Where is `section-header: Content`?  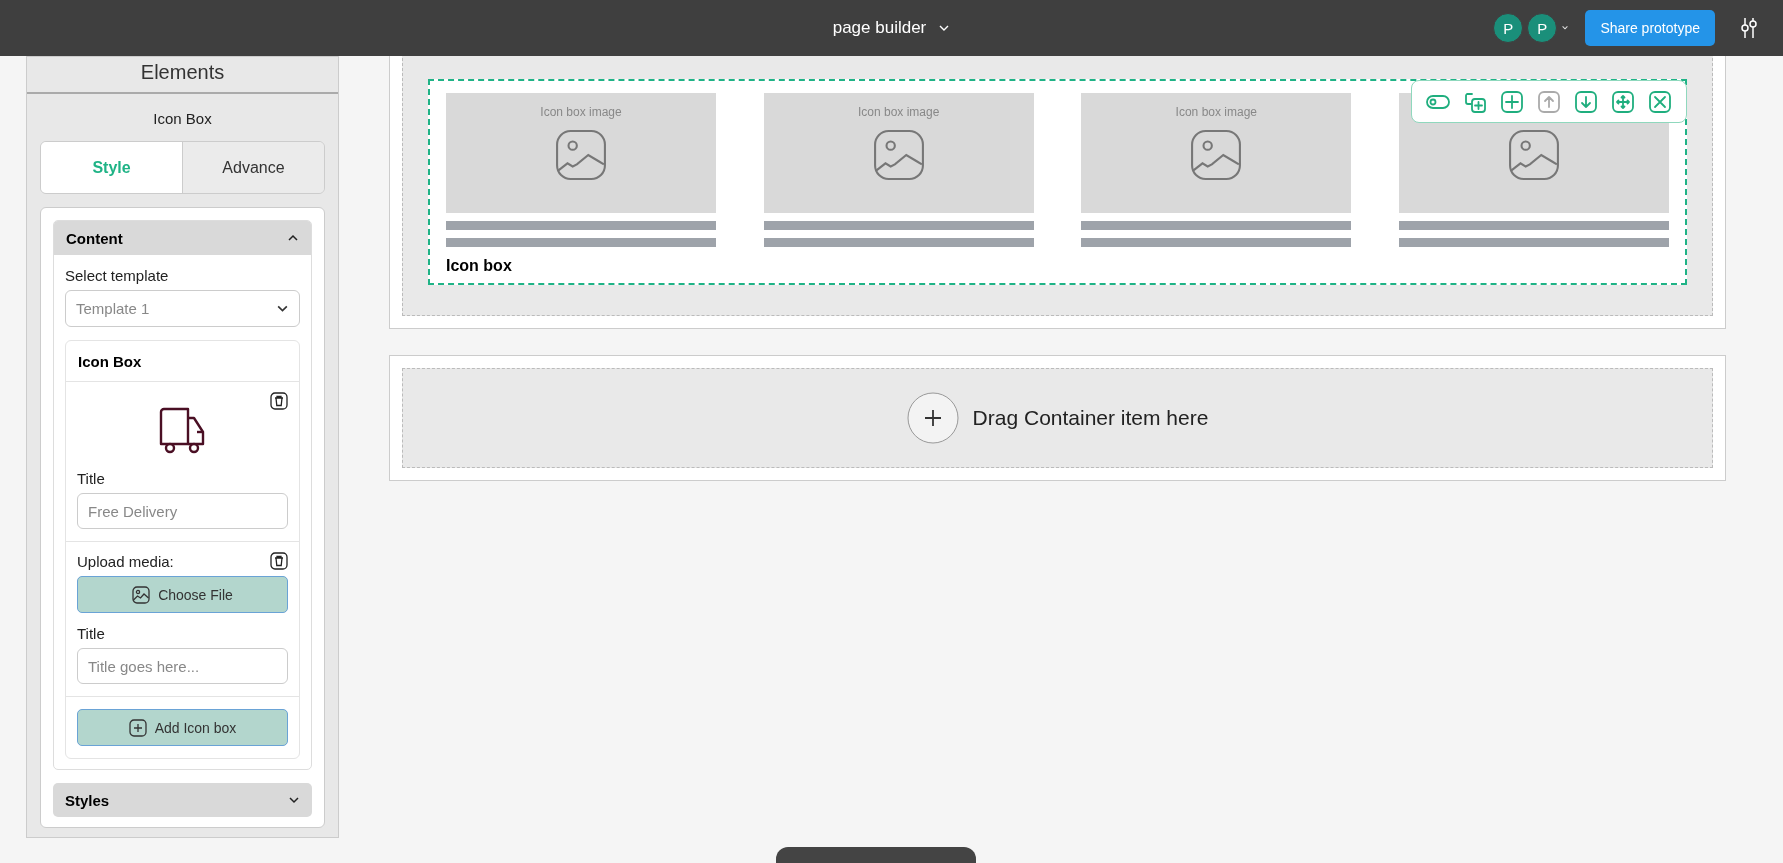
section-header: Content is located at coordinates (182, 238).